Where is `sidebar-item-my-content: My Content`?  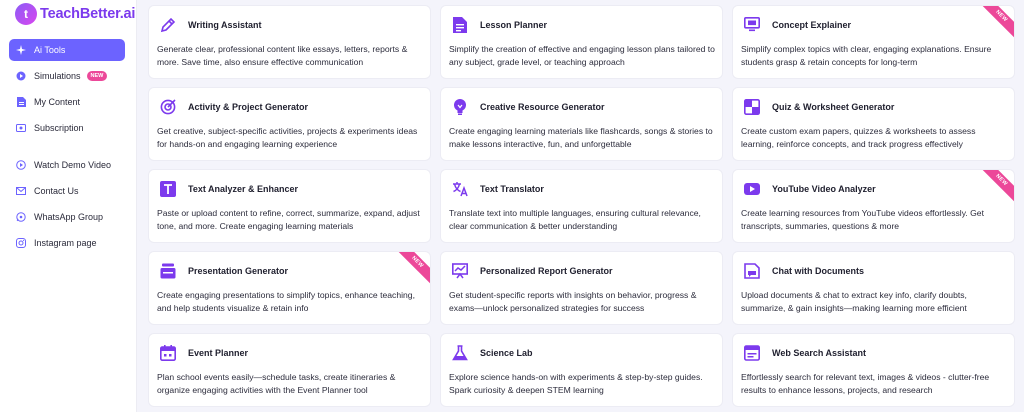
sidebar-item-my-content: My Content is located at coordinates (67, 102).